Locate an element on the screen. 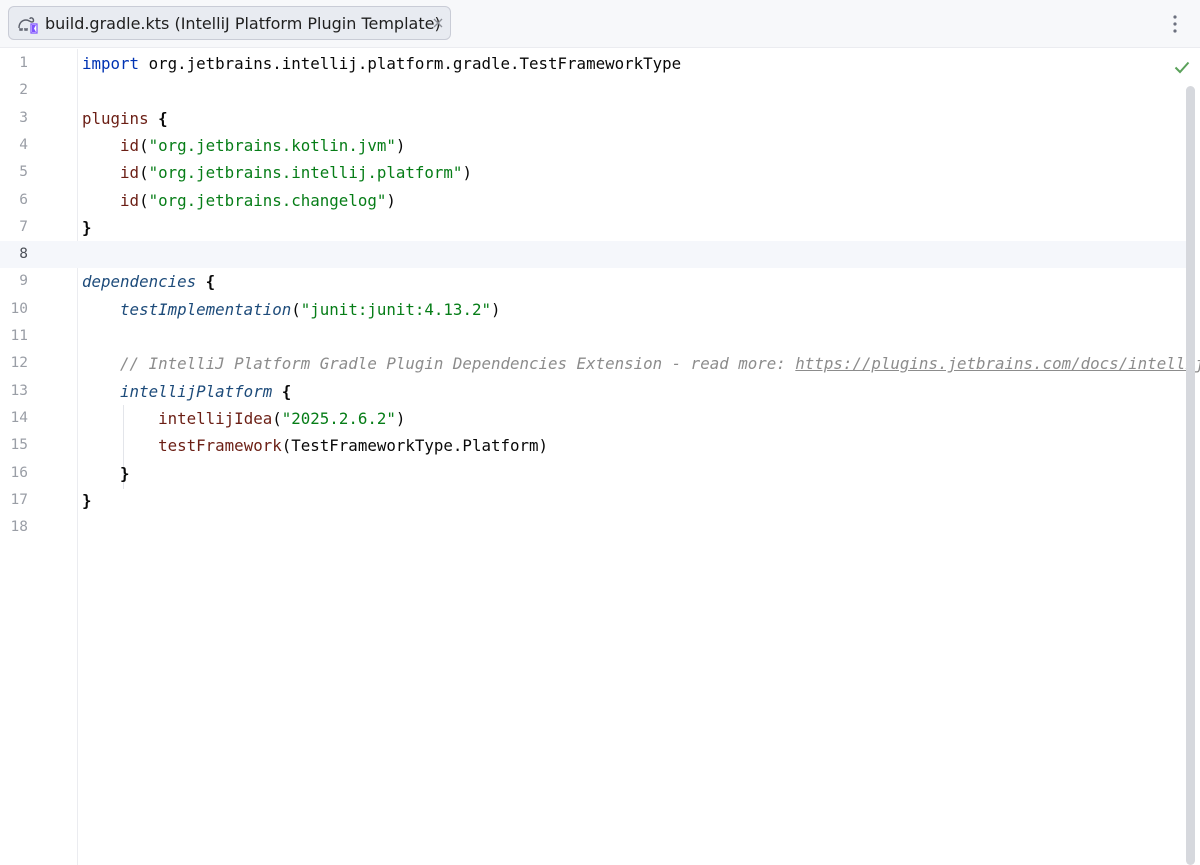 This screenshot has width=1200, height=865. extension-call: intellijPlatform is located at coordinates (196, 391).